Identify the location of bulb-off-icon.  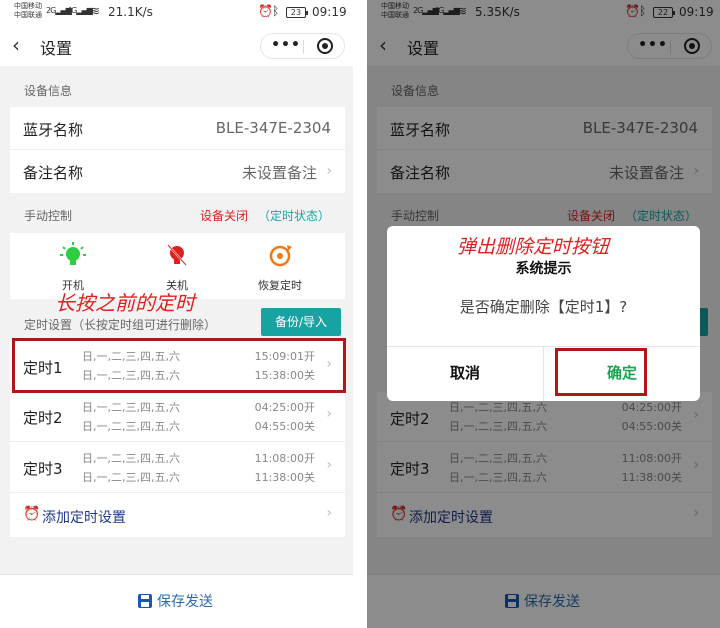
(177, 255).